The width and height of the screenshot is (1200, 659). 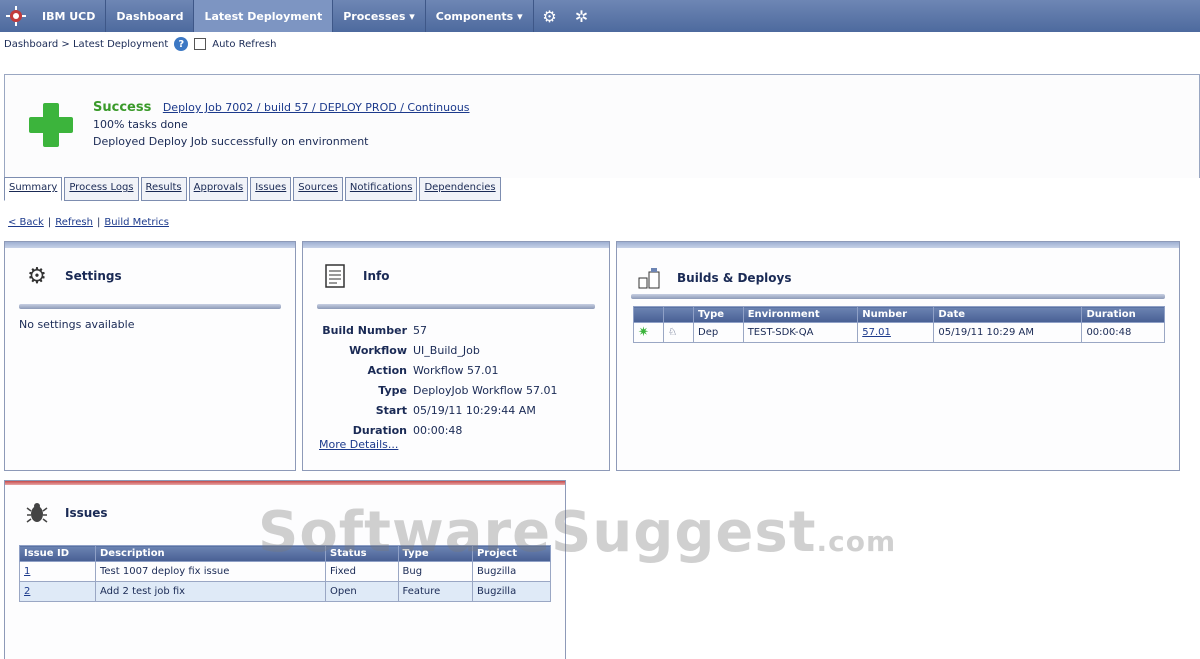 I want to click on column-header: Duration, so click(x=1123, y=314).